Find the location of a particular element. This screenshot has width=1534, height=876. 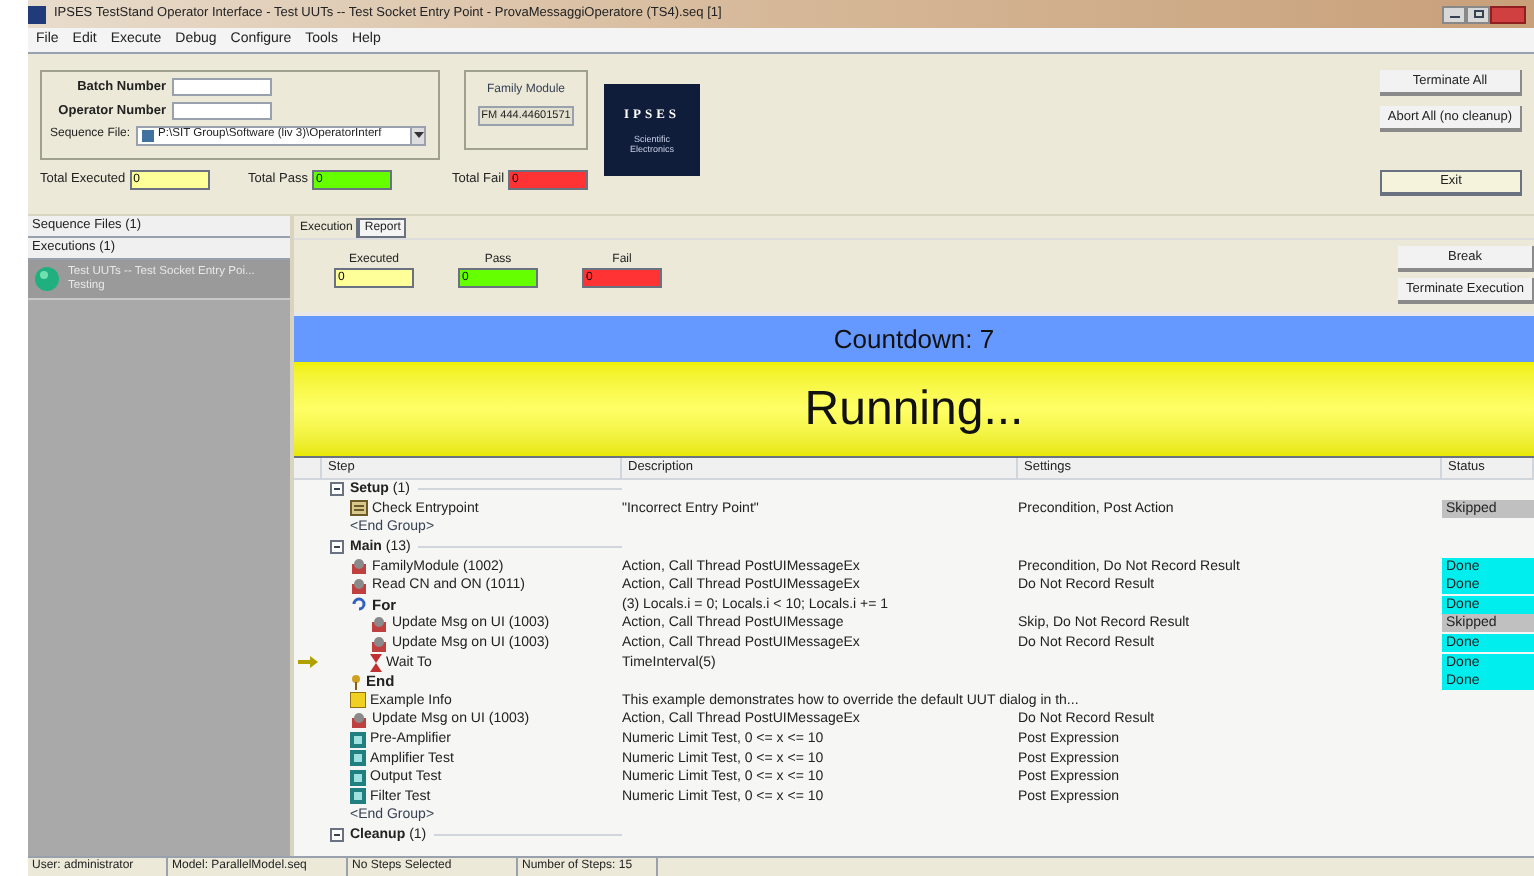

checklist-icon is located at coordinates (359, 508).